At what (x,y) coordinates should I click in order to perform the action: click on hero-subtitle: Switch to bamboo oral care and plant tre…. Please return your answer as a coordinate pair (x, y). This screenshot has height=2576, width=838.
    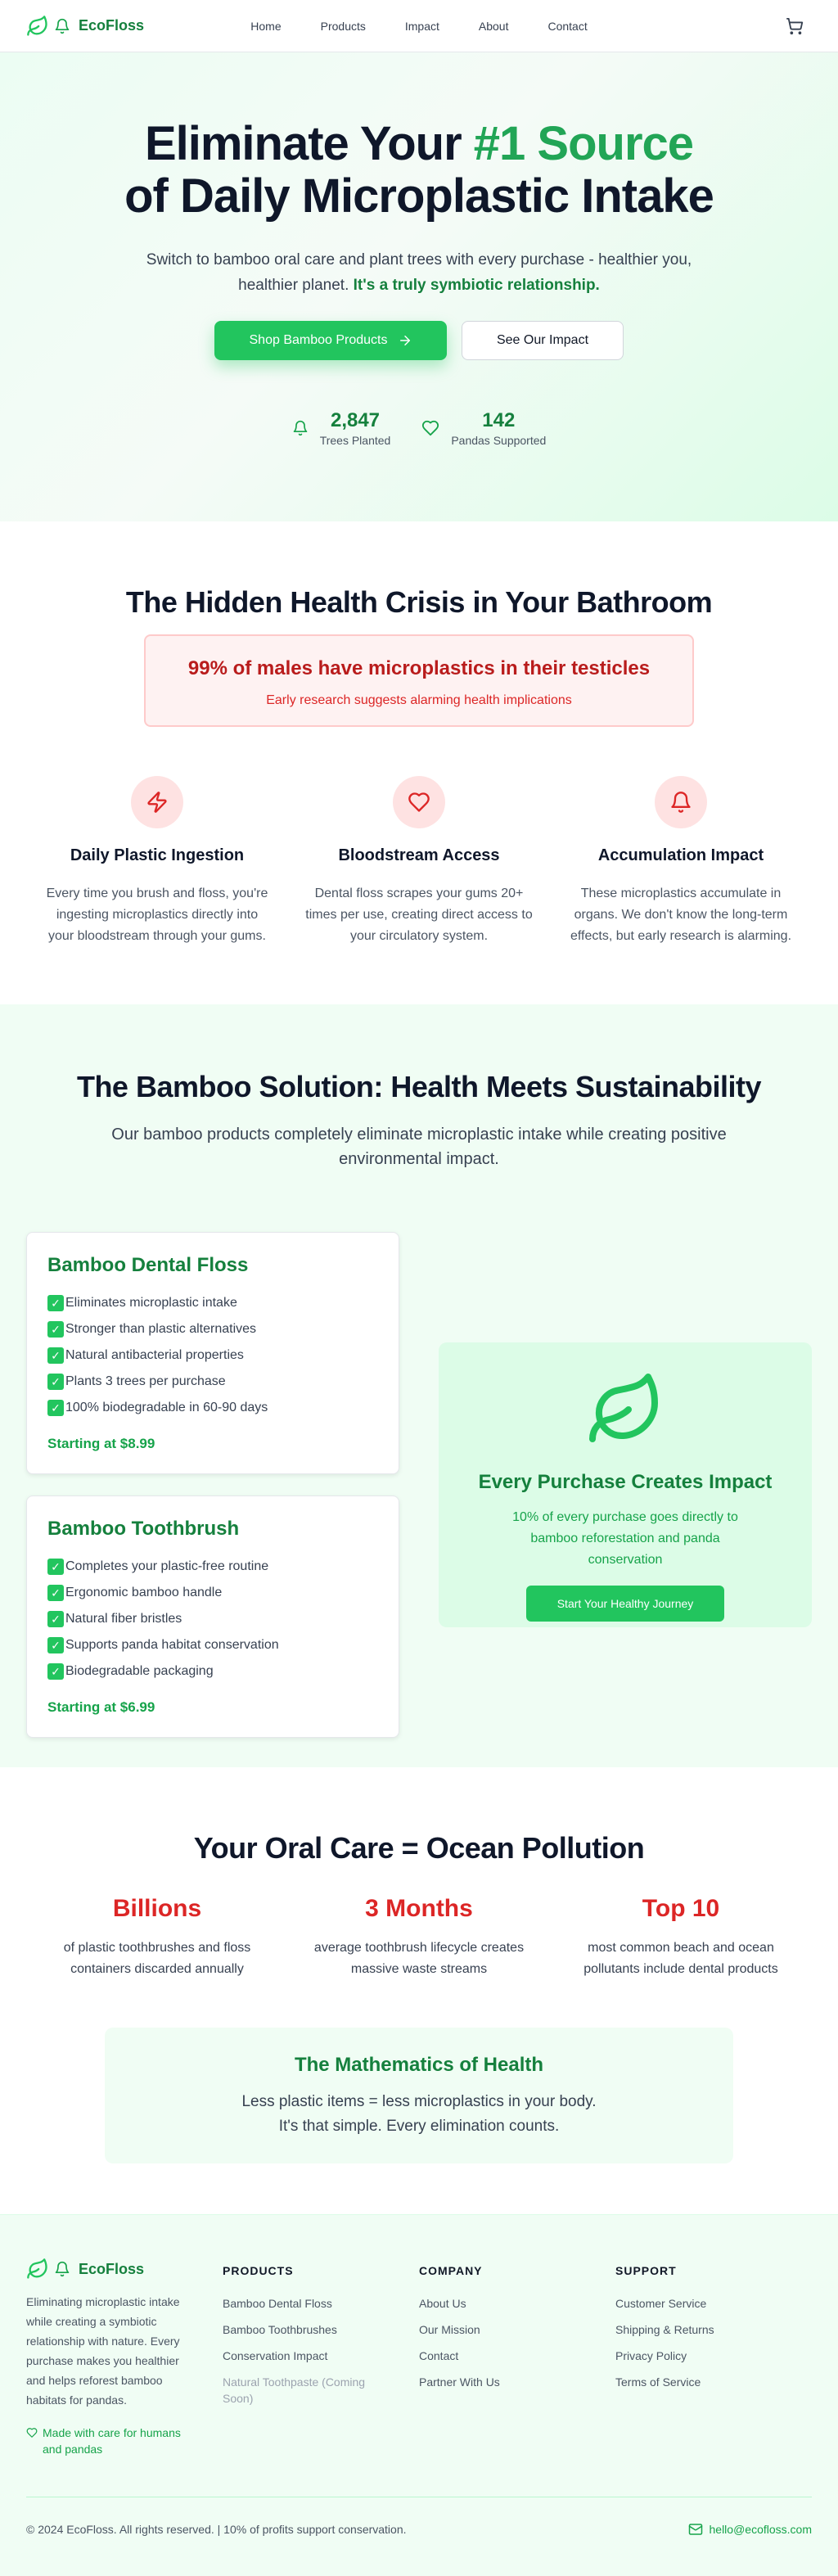
    Looking at the image, I should click on (419, 272).